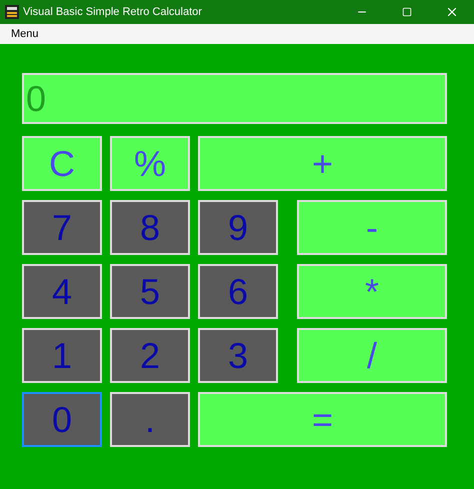 Image resolution: width=474 pixels, height=489 pixels. Describe the element at coordinates (150, 419) in the screenshot. I see `digit-button: .` at that location.